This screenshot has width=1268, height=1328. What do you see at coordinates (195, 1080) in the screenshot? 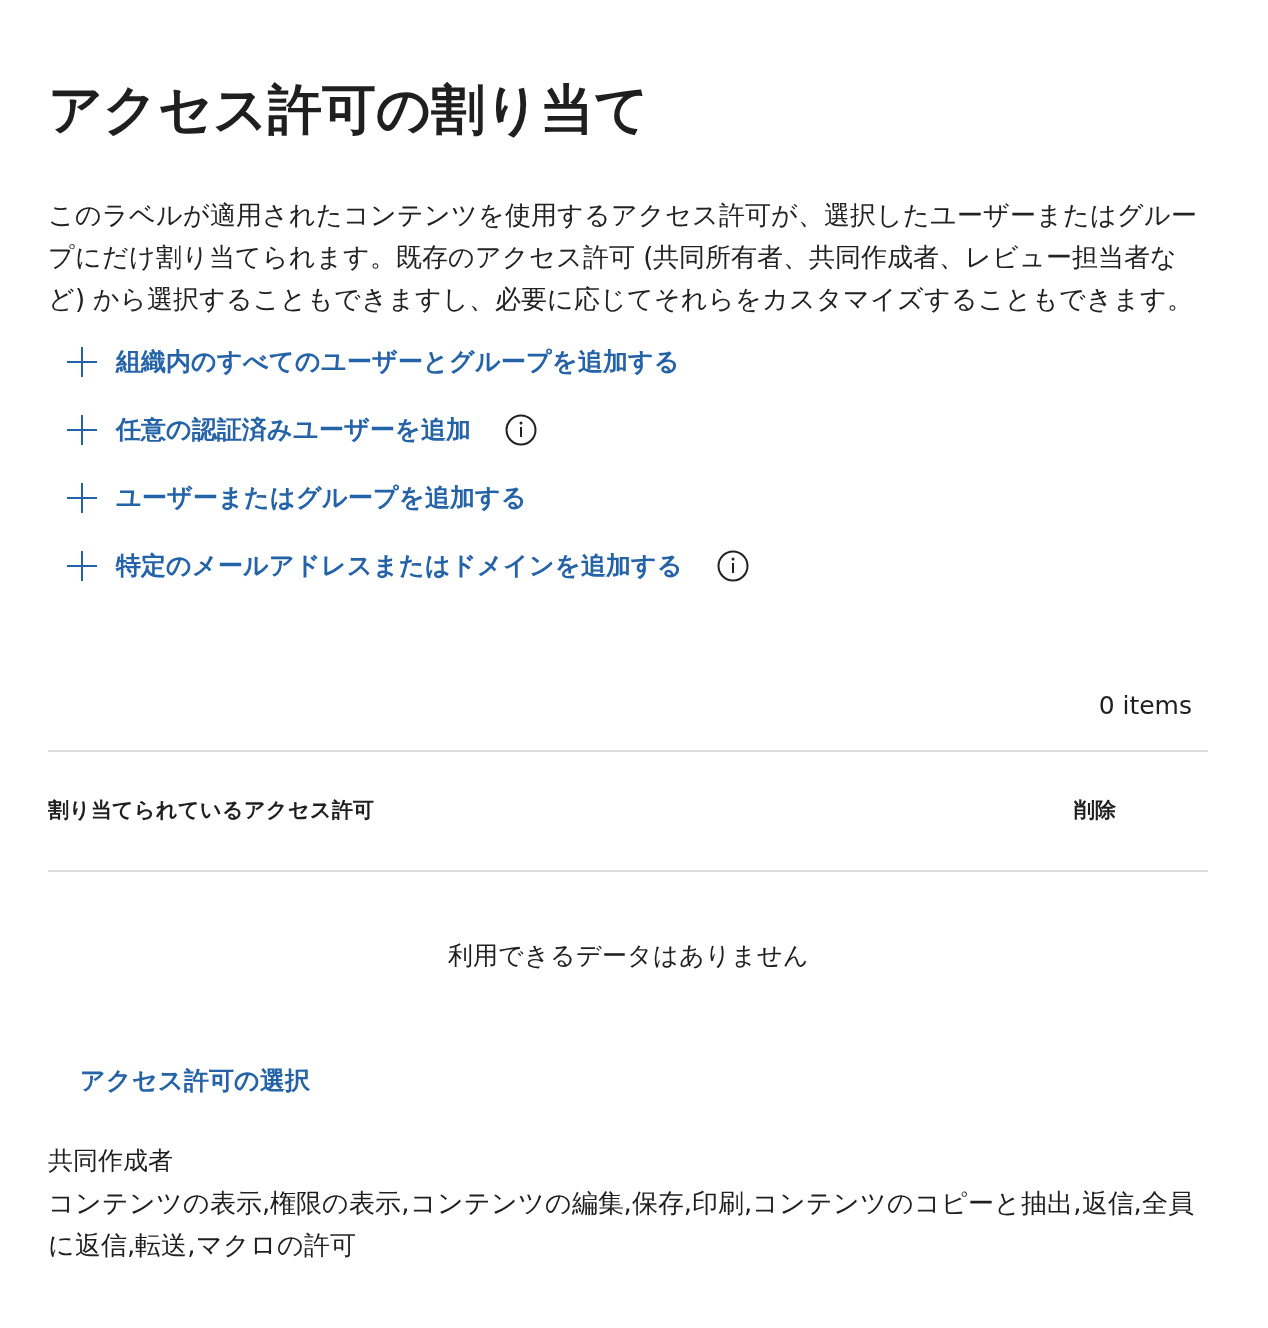
I see `select-permissions-link: アクセス許可の選択` at bounding box center [195, 1080].